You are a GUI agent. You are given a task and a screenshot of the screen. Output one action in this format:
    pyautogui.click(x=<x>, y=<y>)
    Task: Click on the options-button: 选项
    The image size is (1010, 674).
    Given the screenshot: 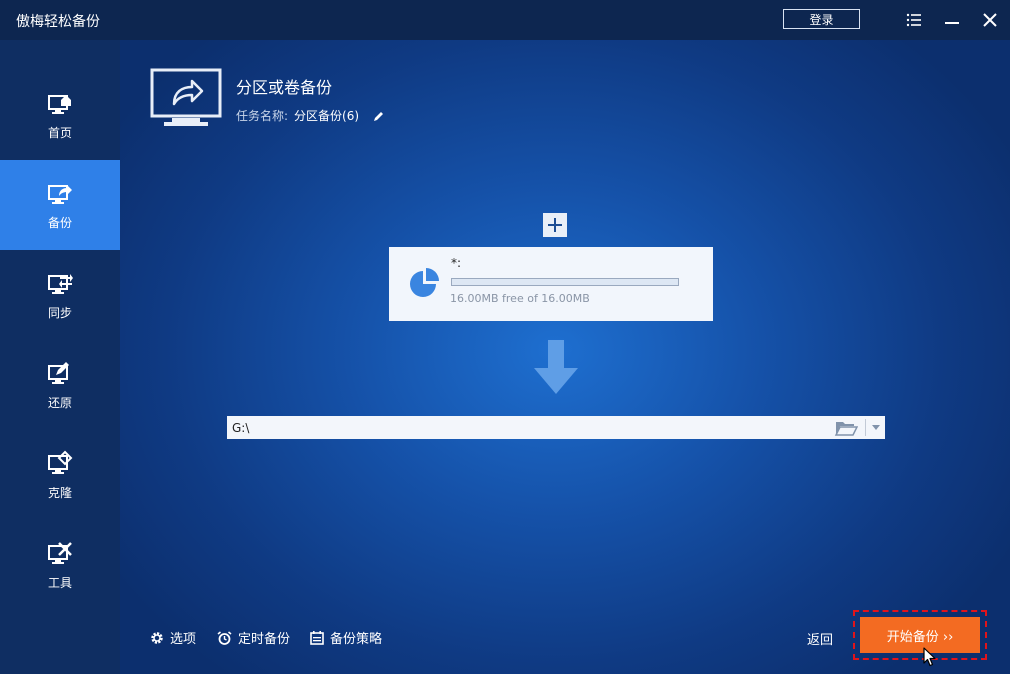 What is the action you would take?
    pyautogui.click(x=173, y=637)
    